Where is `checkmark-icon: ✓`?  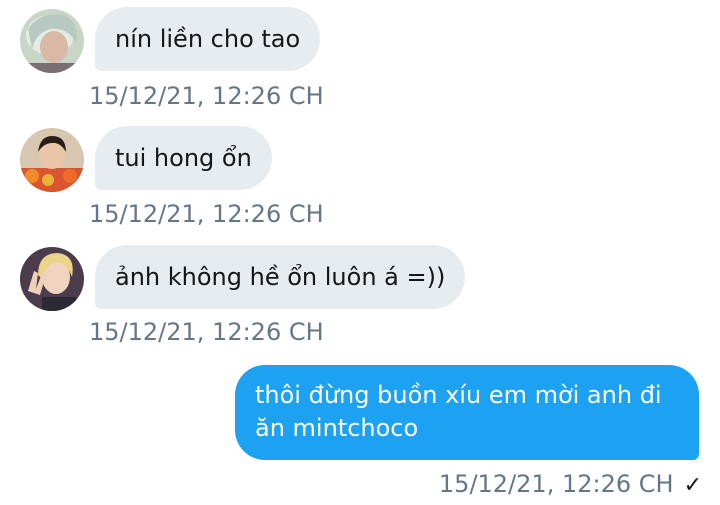 checkmark-icon: ✓ is located at coordinates (692, 485).